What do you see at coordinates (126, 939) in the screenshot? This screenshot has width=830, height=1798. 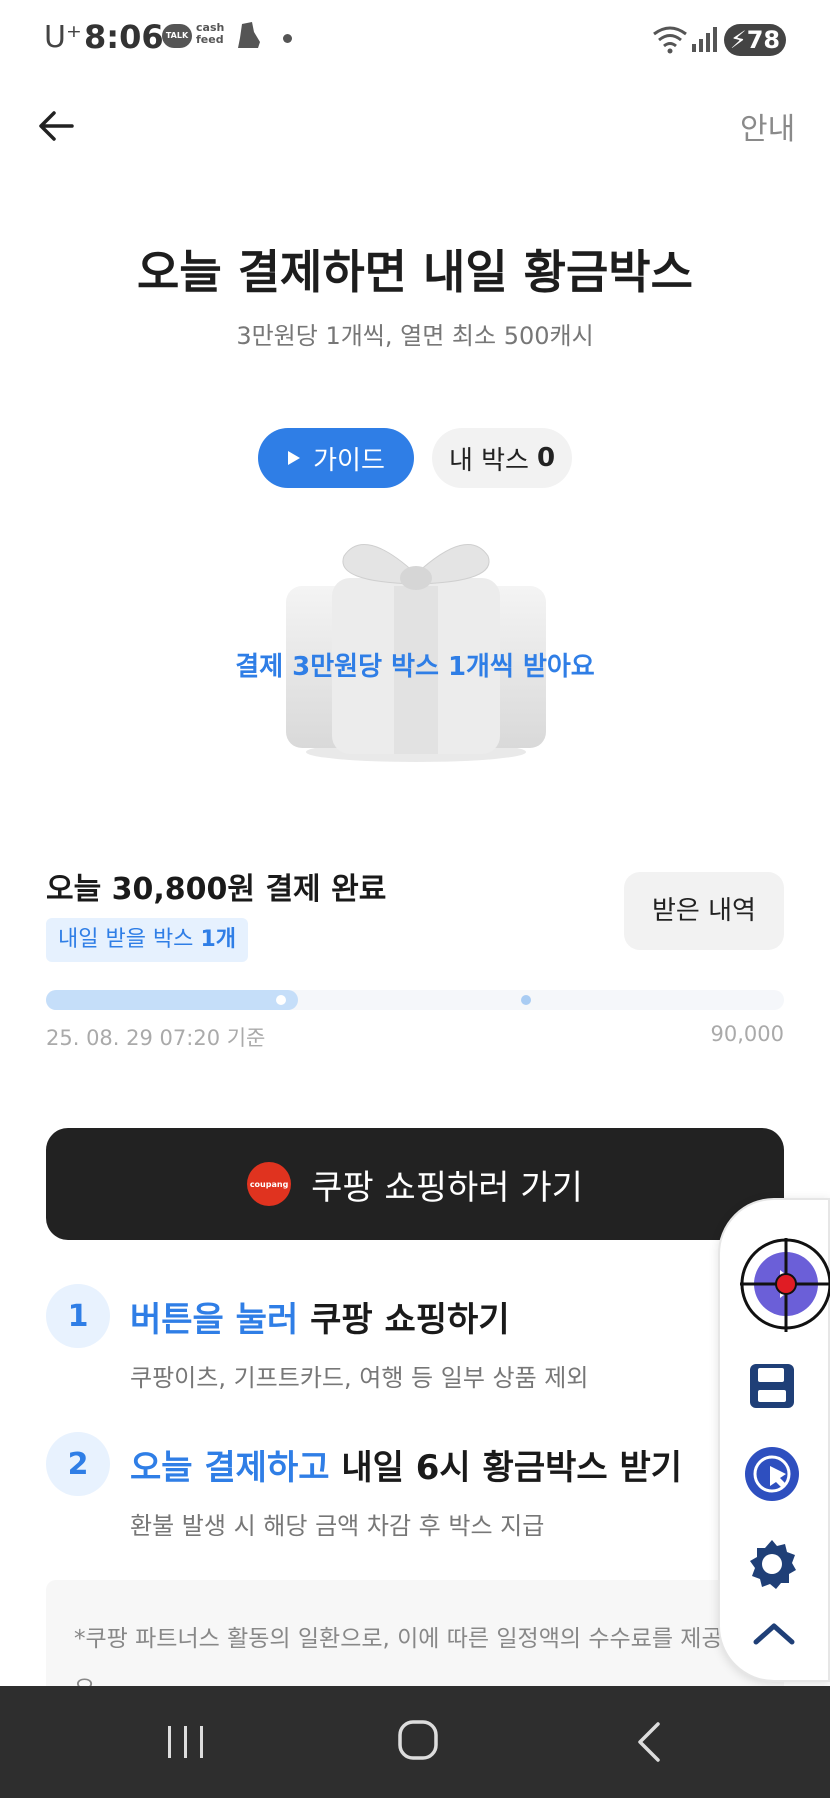 I see `tomorrow-box-label: 내일 받을 박스` at bounding box center [126, 939].